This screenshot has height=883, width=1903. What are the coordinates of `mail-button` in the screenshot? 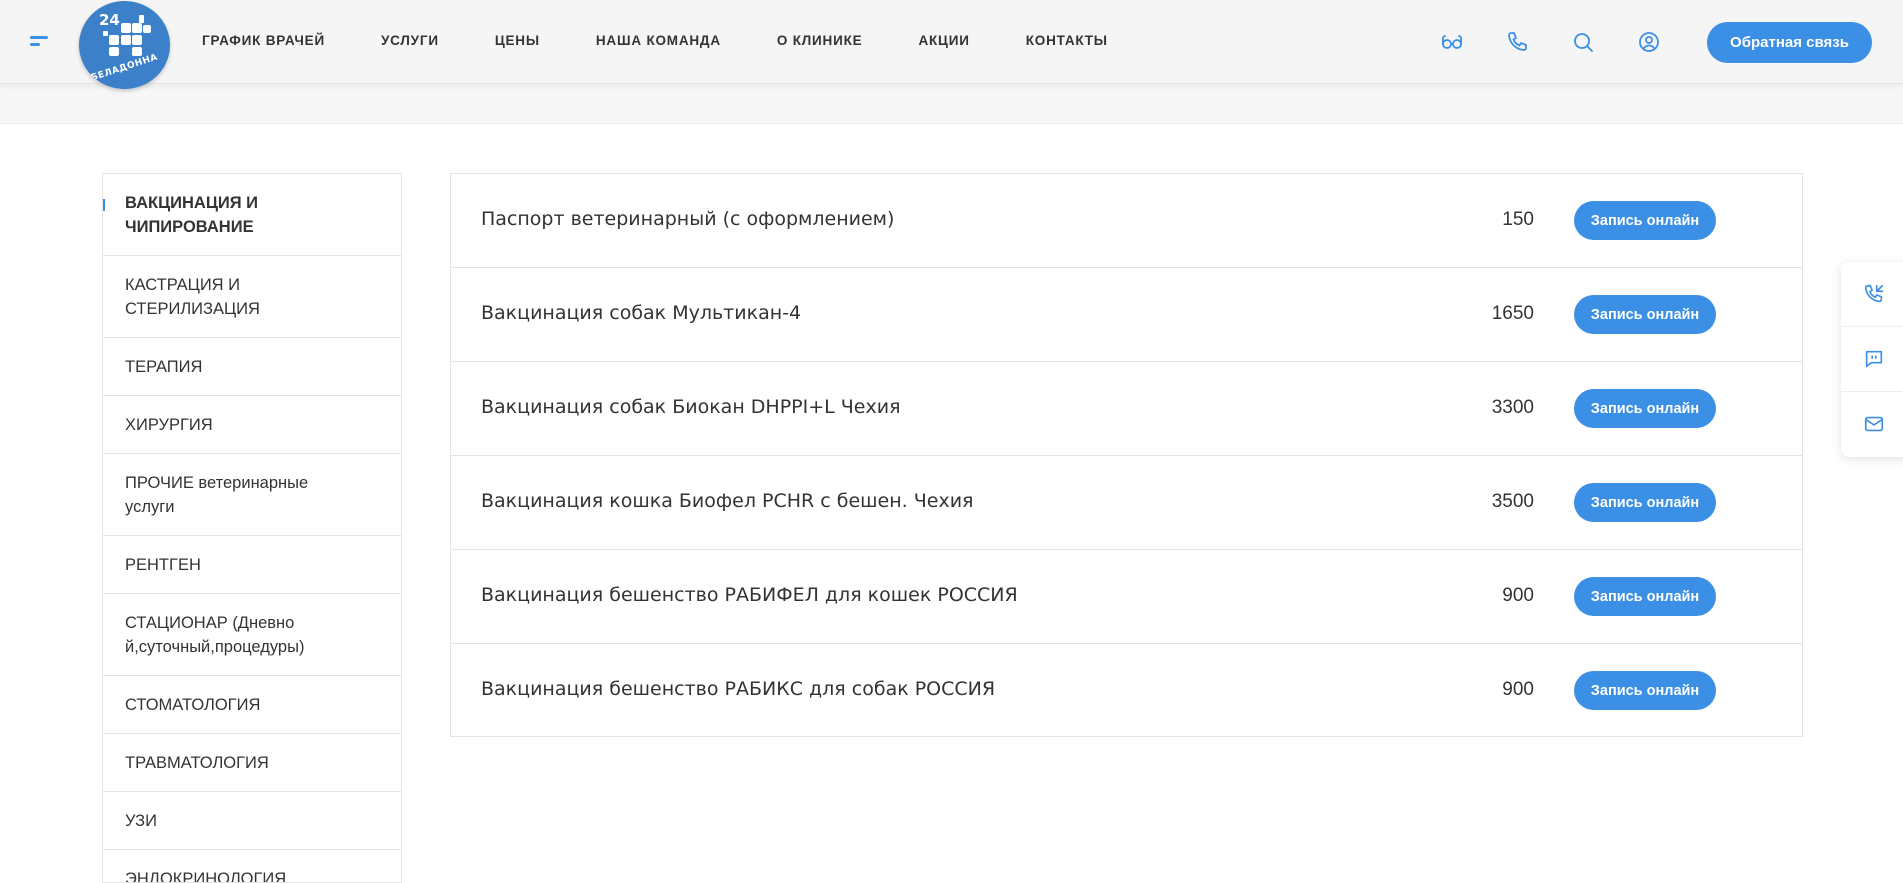 It's located at (1872, 424).